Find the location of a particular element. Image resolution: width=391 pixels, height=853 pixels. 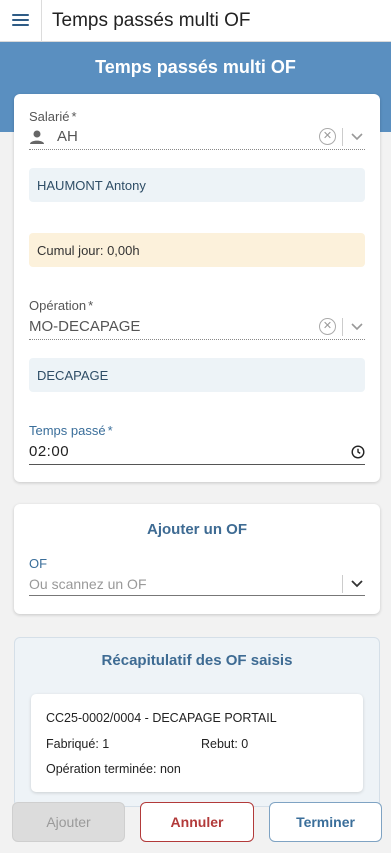

time-spent-value: 02:00 is located at coordinates (49, 451).